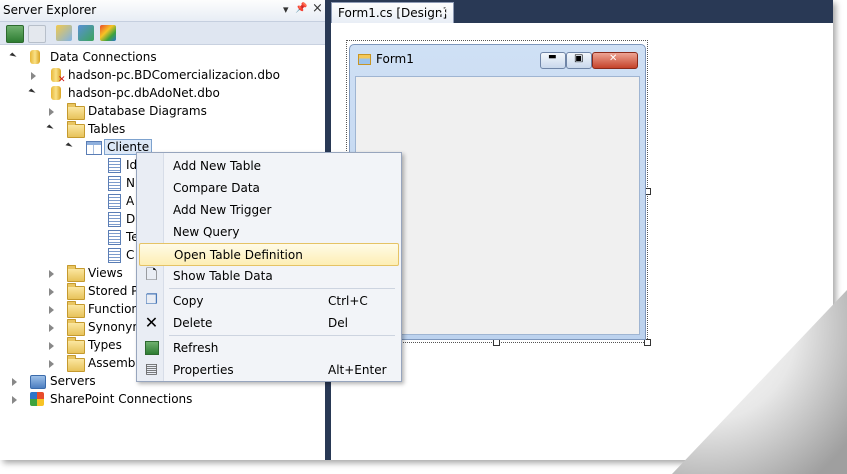 The width and height of the screenshot is (847, 474). Describe the element at coordinates (151, 369) in the screenshot. I see `properties-icon: ▤` at that location.